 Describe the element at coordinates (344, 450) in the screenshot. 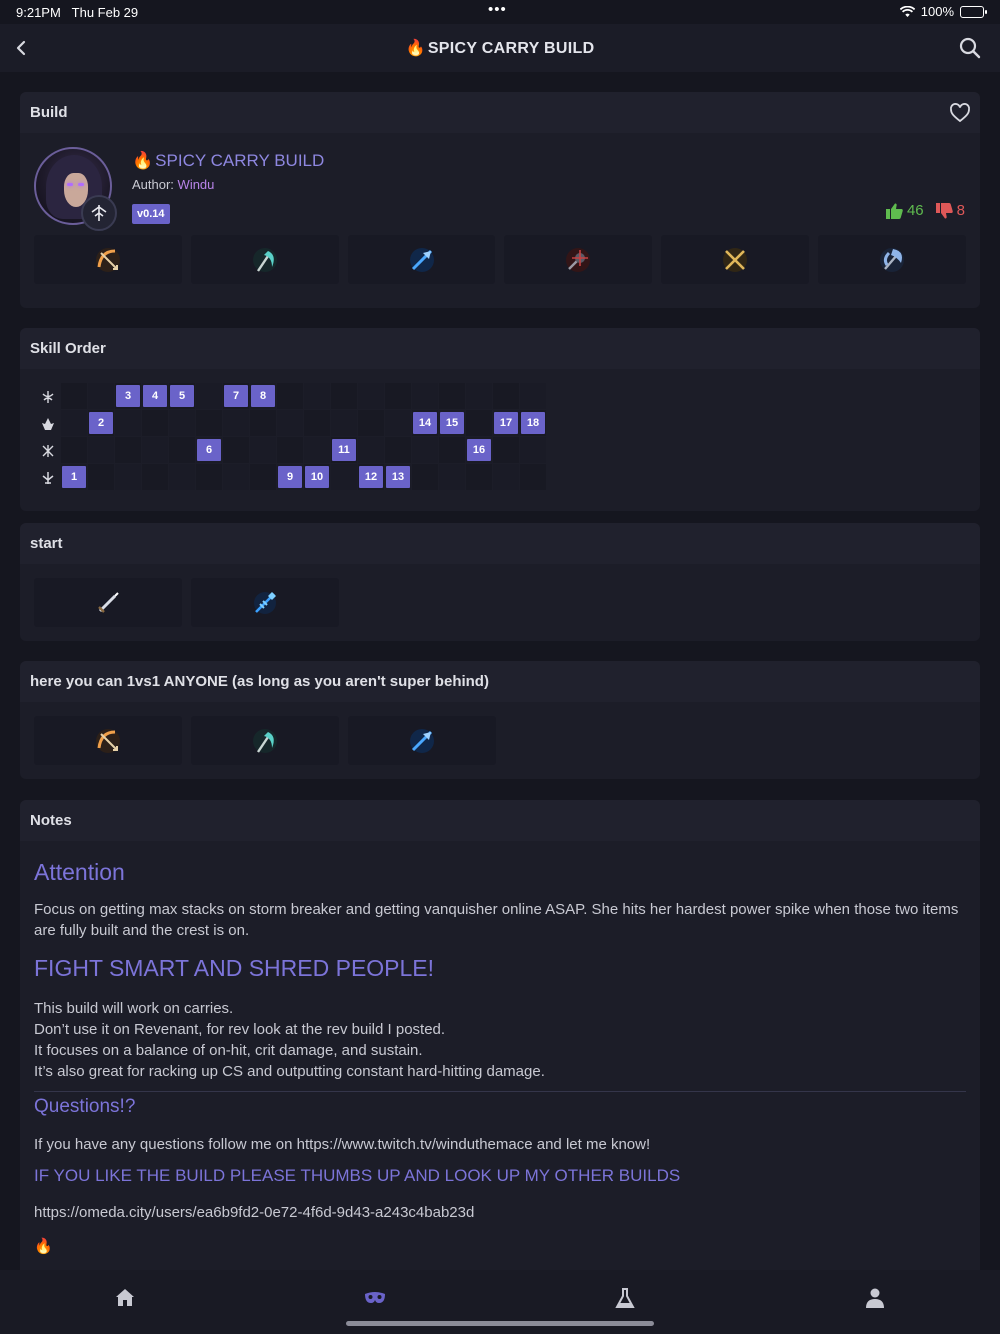

I see `skill-cell: 11` at that location.